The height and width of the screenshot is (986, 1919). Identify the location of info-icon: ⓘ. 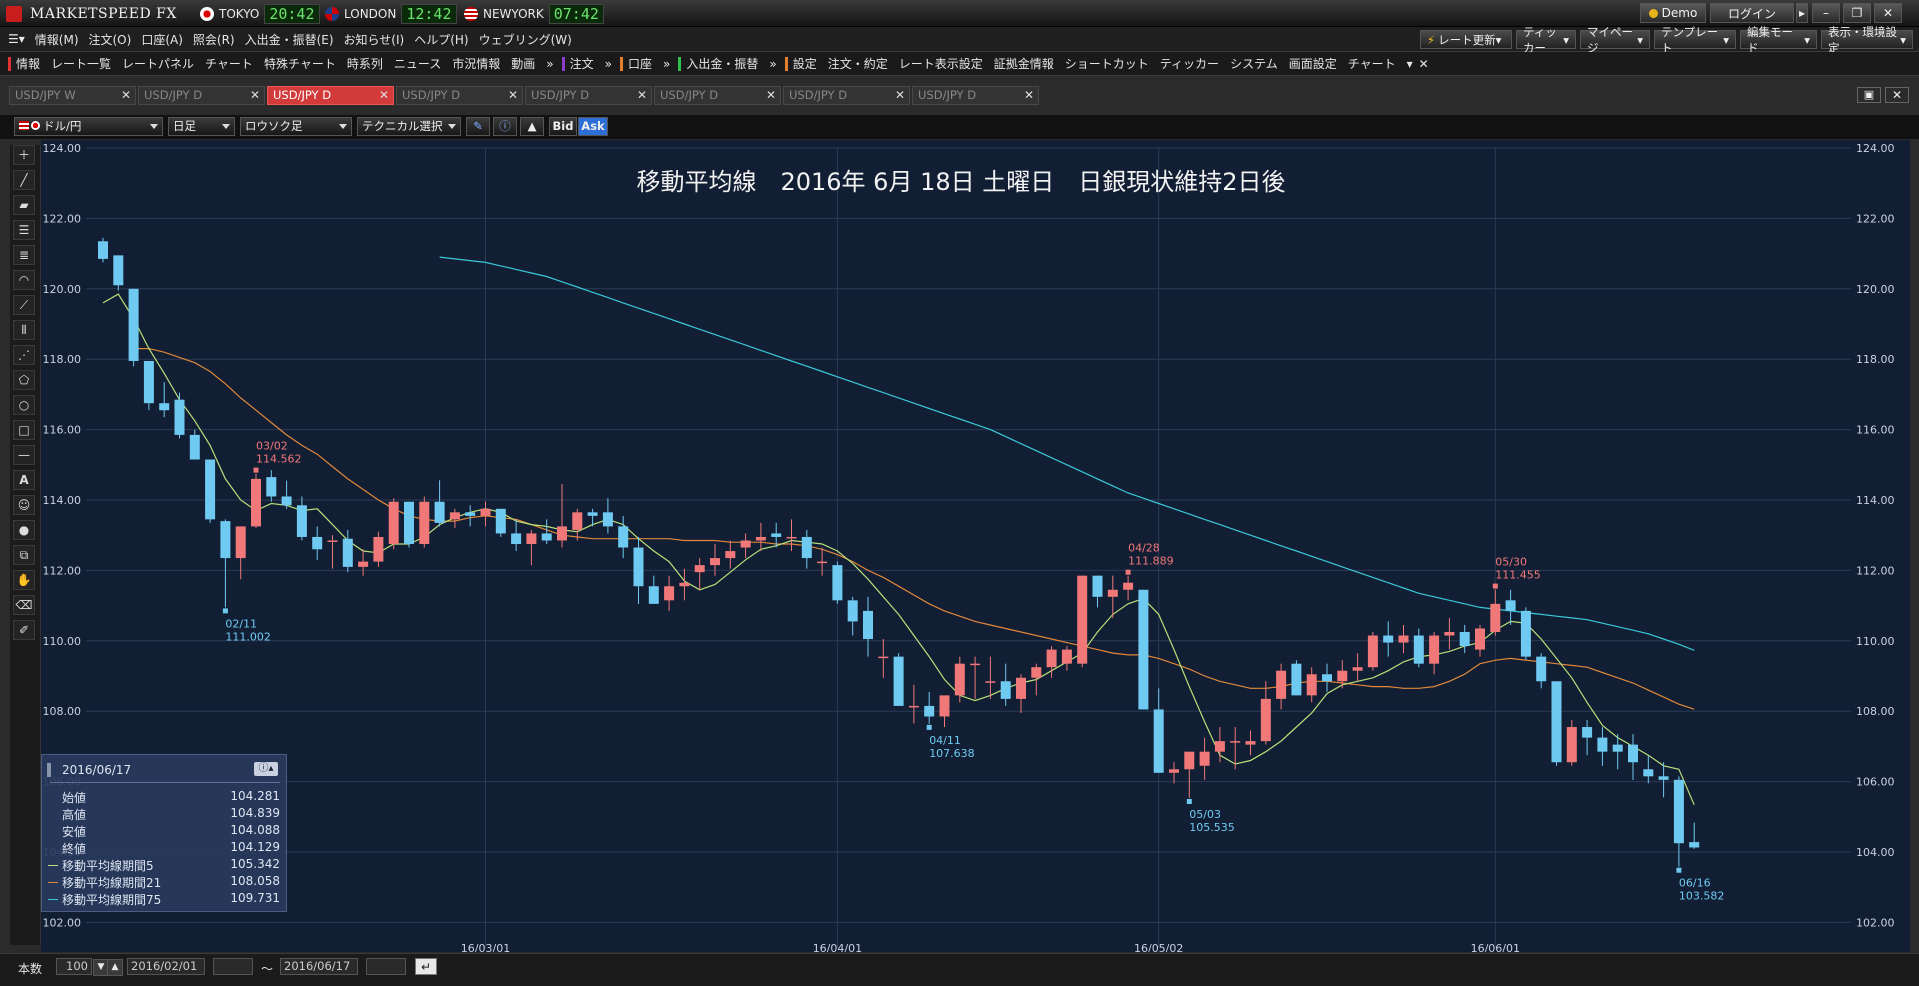
(505, 126).